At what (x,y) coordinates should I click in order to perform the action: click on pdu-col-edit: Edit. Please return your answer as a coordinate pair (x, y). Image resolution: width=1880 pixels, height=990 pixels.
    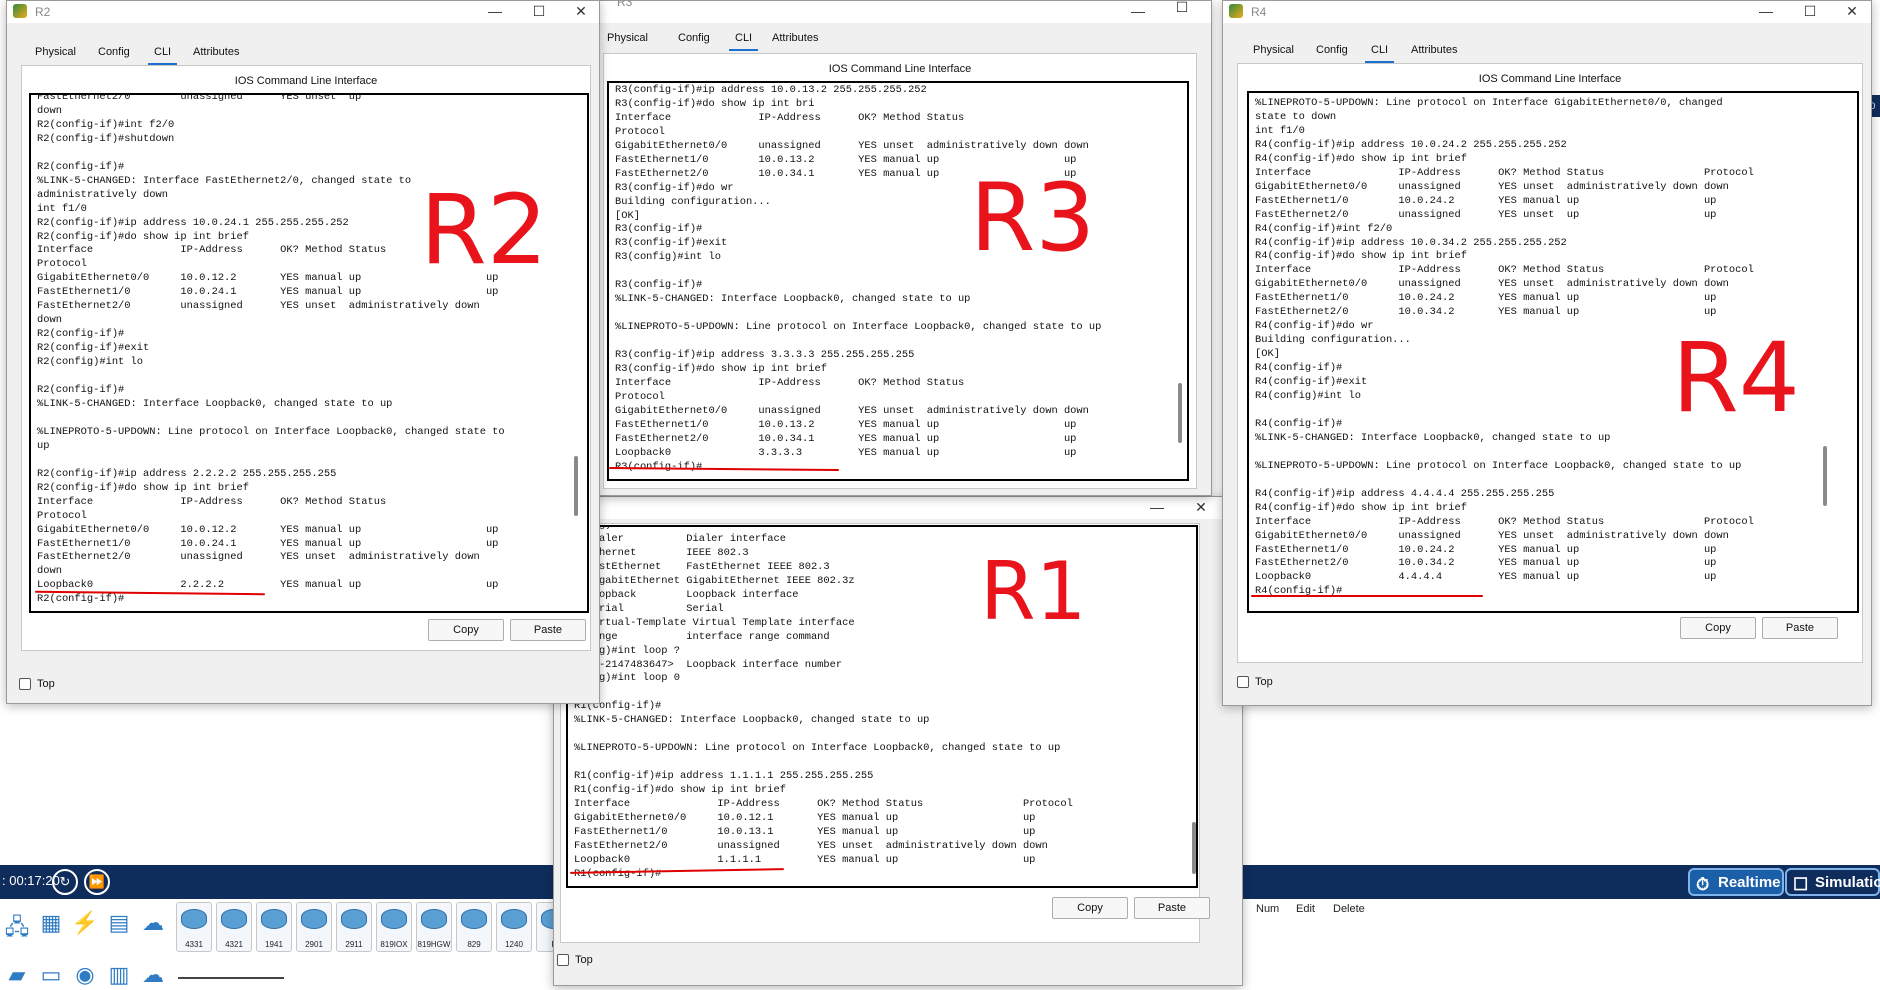
    Looking at the image, I should click on (1305, 909).